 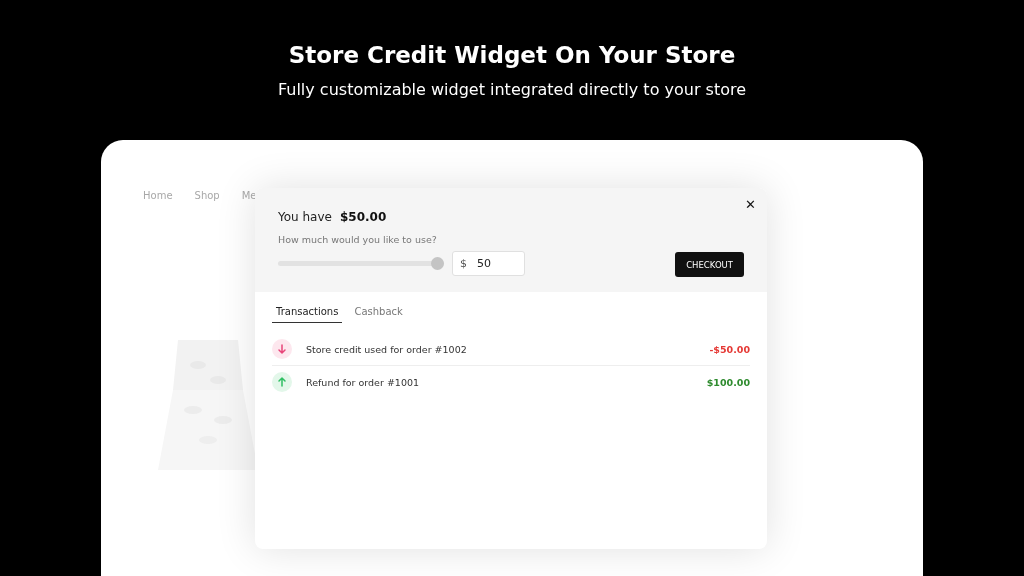 What do you see at coordinates (512, 55) in the screenshot?
I see `page-title: Store Credit Widget On Your Store` at bounding box center [512, 55].